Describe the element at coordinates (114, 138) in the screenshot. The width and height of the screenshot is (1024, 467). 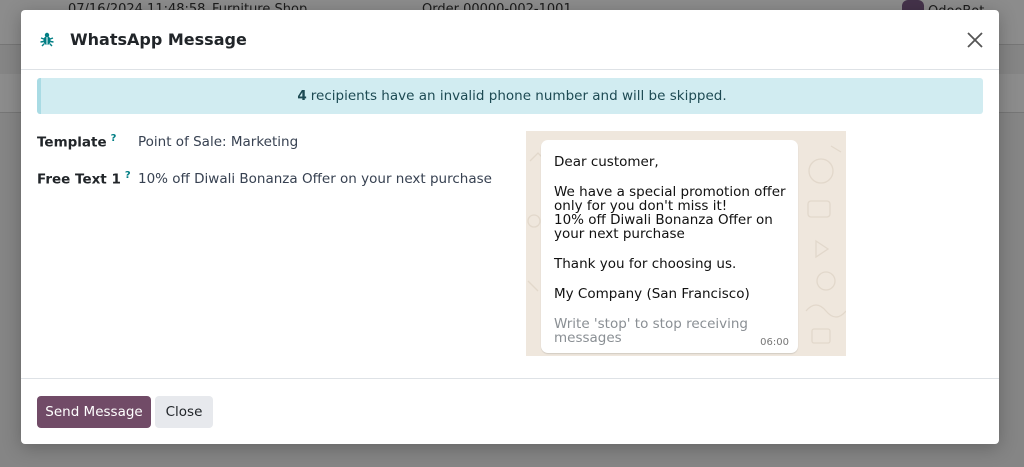
I see `template-help-icon: ?` at that location.